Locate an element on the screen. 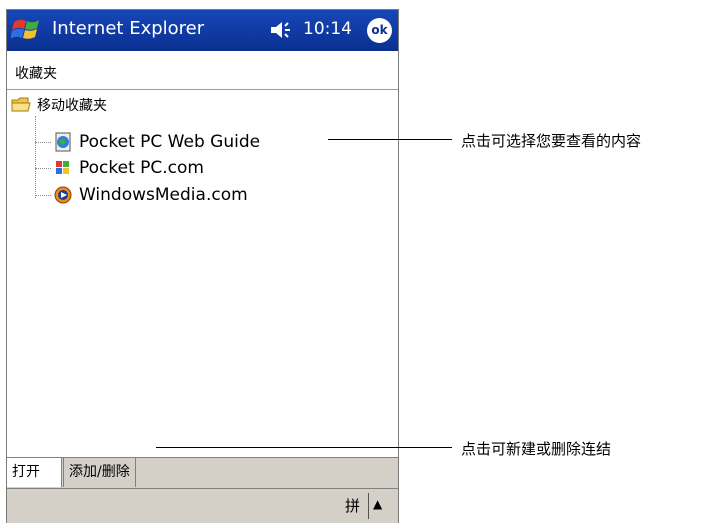 This screenshot has height=525, width=715. tab-add-delete: 添加/删除 is located at coordinates (99, 472).